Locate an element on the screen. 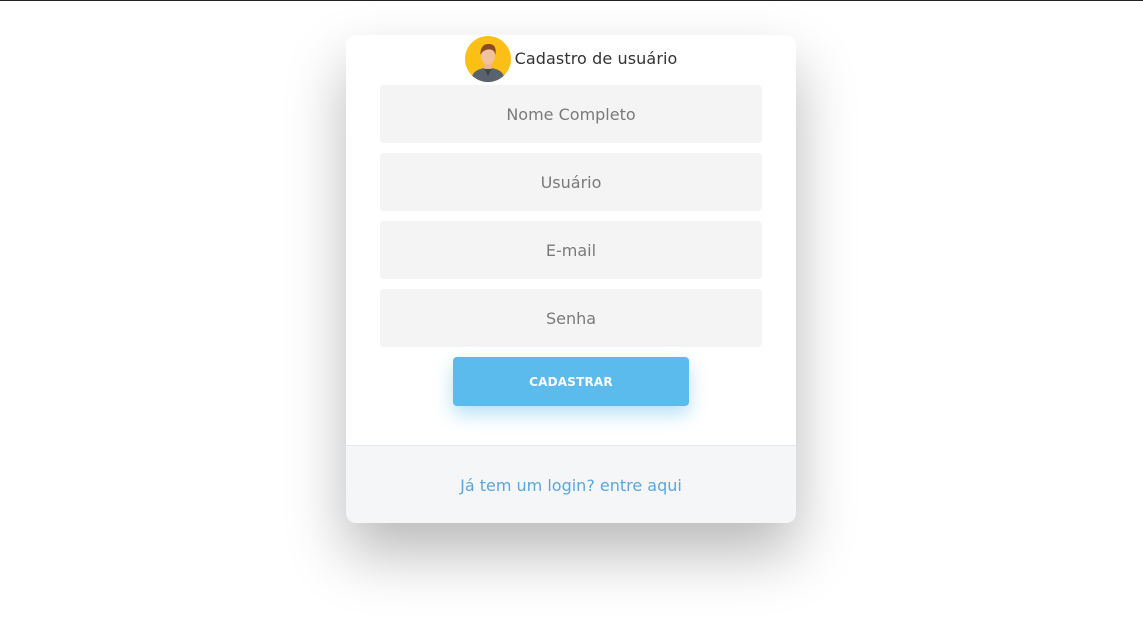  top-border is located at coordinates (571, 0).